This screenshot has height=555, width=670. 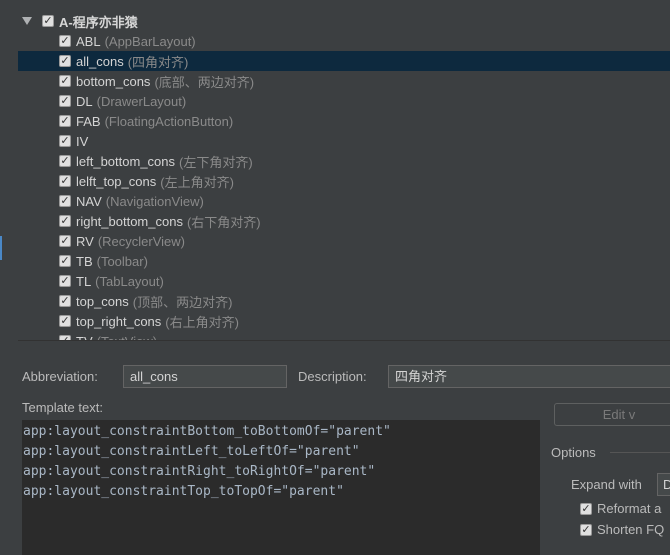 I want to click on template-abbreviation: FAB, so click(x=88, y=121).